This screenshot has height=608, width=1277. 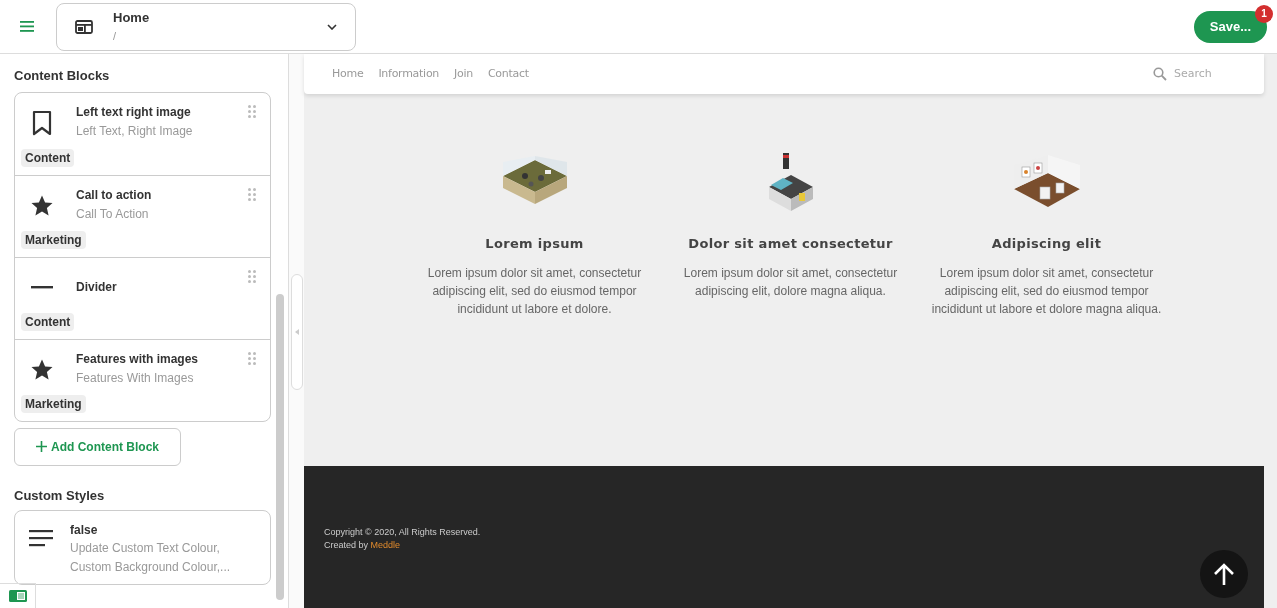 I want to click on block-title: Left text right image, so click(x=134, y=112).